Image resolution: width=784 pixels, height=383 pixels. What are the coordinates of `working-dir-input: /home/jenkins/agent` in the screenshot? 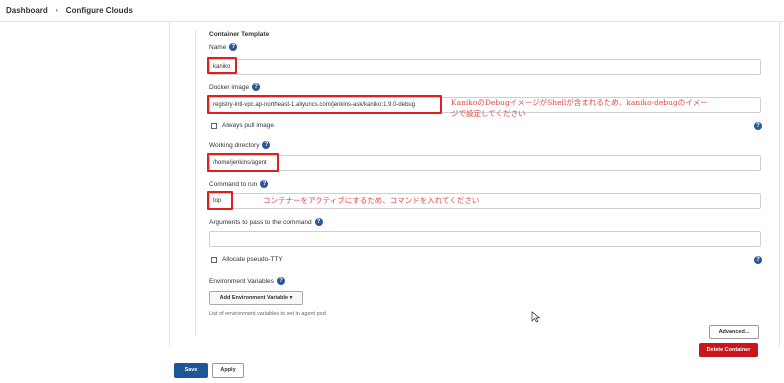 It's located at (485, 163).